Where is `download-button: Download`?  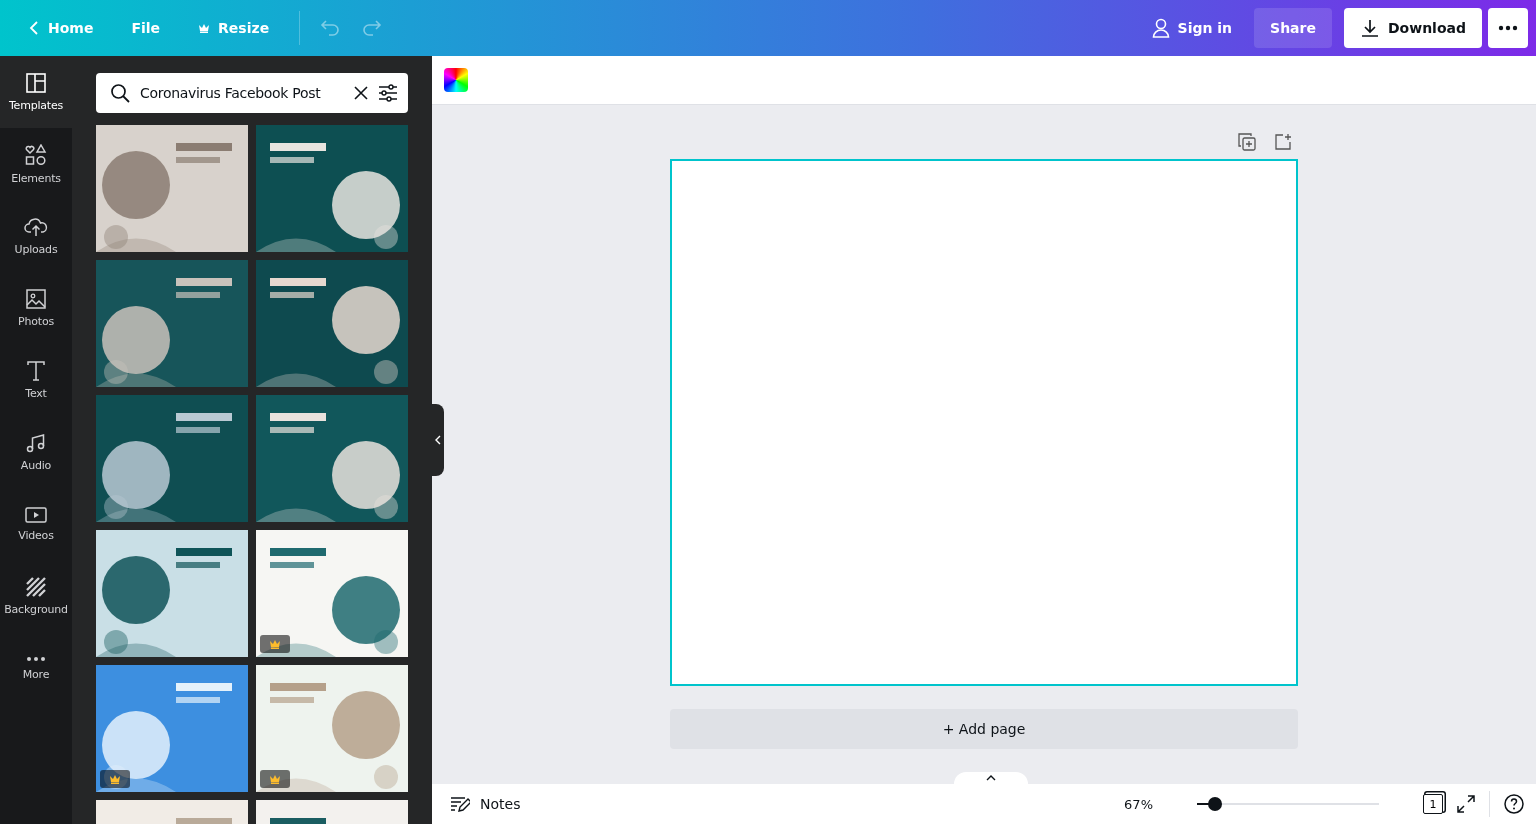
download-button: Download is located at coordinates (1412, 28).